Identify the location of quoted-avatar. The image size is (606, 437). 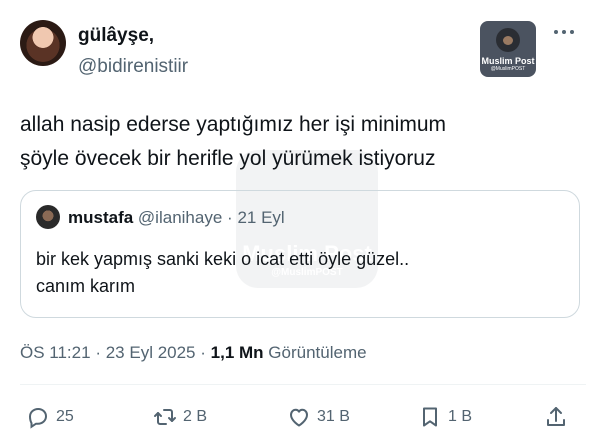
(48, 217).